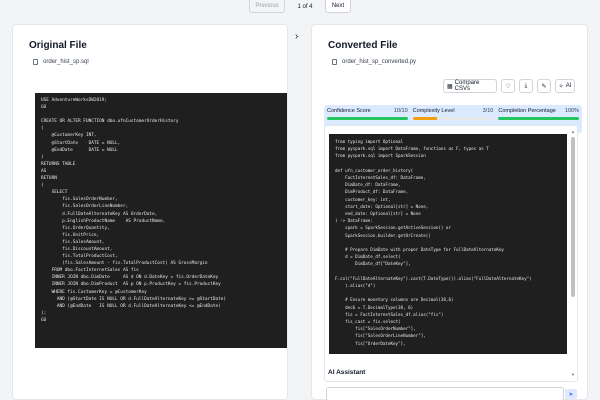 The height and width of the screenshot is (400, 600). I want to click on compare-csvs-button: ▦ Compare CSVs, so click(470, 86).